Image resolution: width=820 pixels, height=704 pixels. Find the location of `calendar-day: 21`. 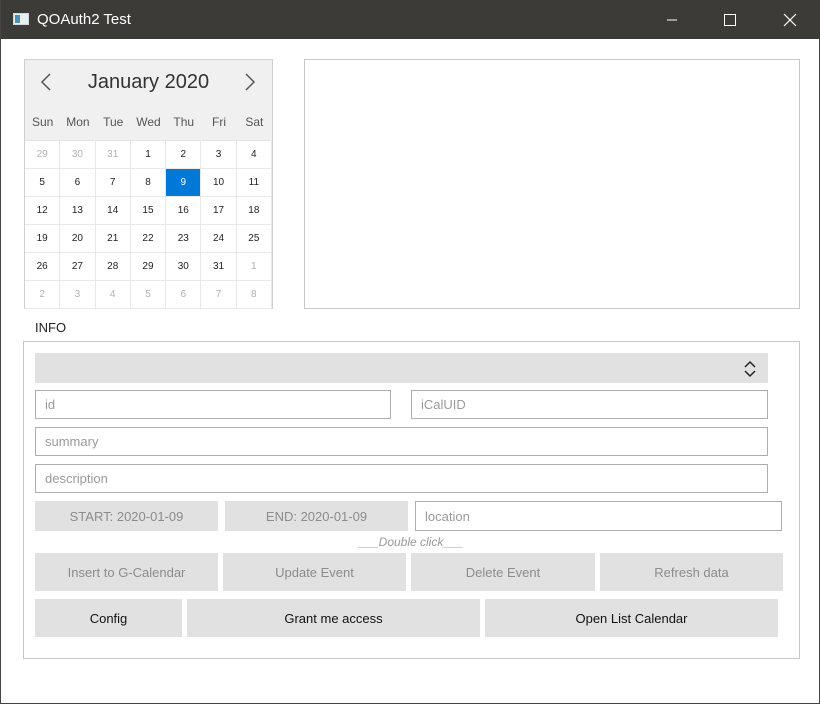

calendar-day: 21 is located at coordinates (113, 239).